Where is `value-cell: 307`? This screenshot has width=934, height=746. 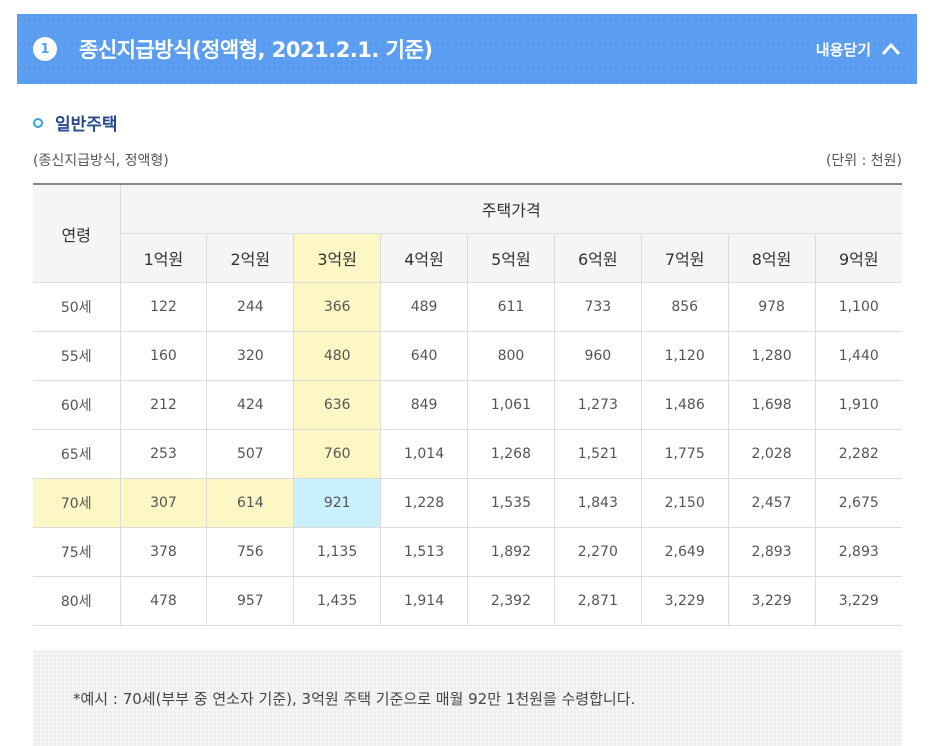 value-cell: 307 is located at coordinates (163, 503).